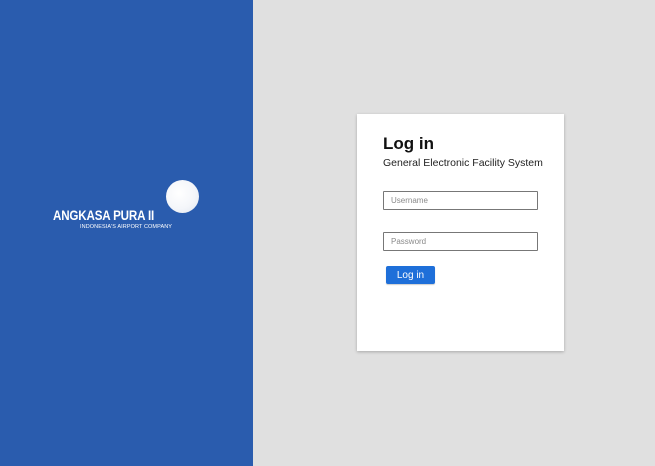  Describe the element at coordinates (410, 275) in the screenshot. I see `login-button: Log in` at that location.